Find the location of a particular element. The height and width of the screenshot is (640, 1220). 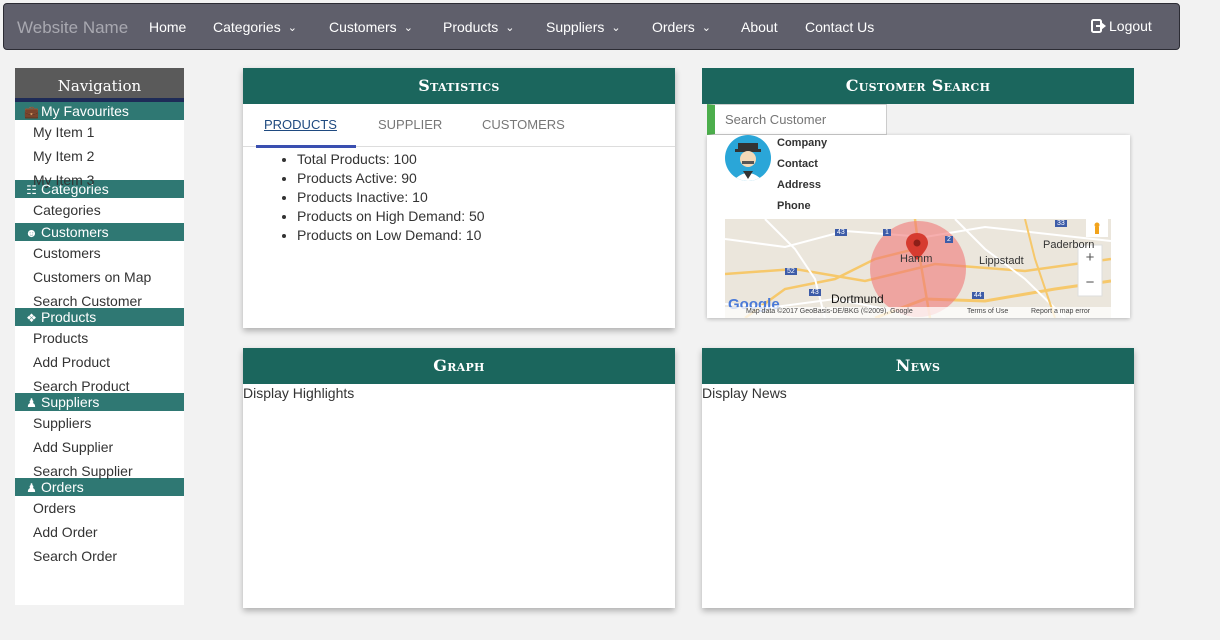

section-products: ❖ Products is located at coordinates (99, 317).